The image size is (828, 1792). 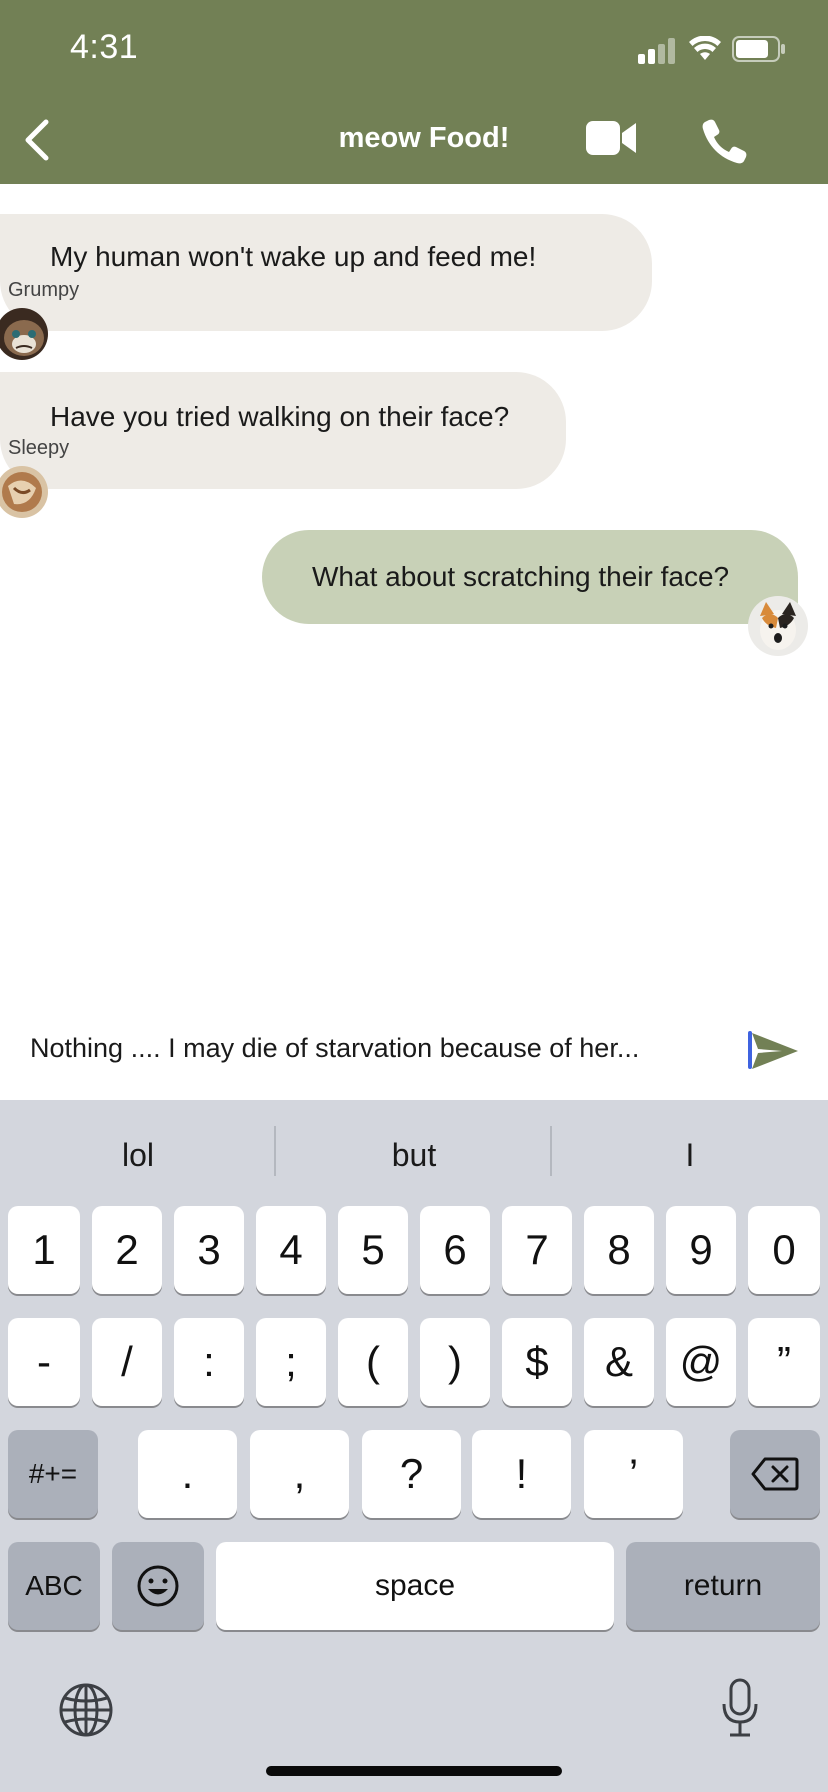 I want to click on send-icon, so click(x=775, y=1051).